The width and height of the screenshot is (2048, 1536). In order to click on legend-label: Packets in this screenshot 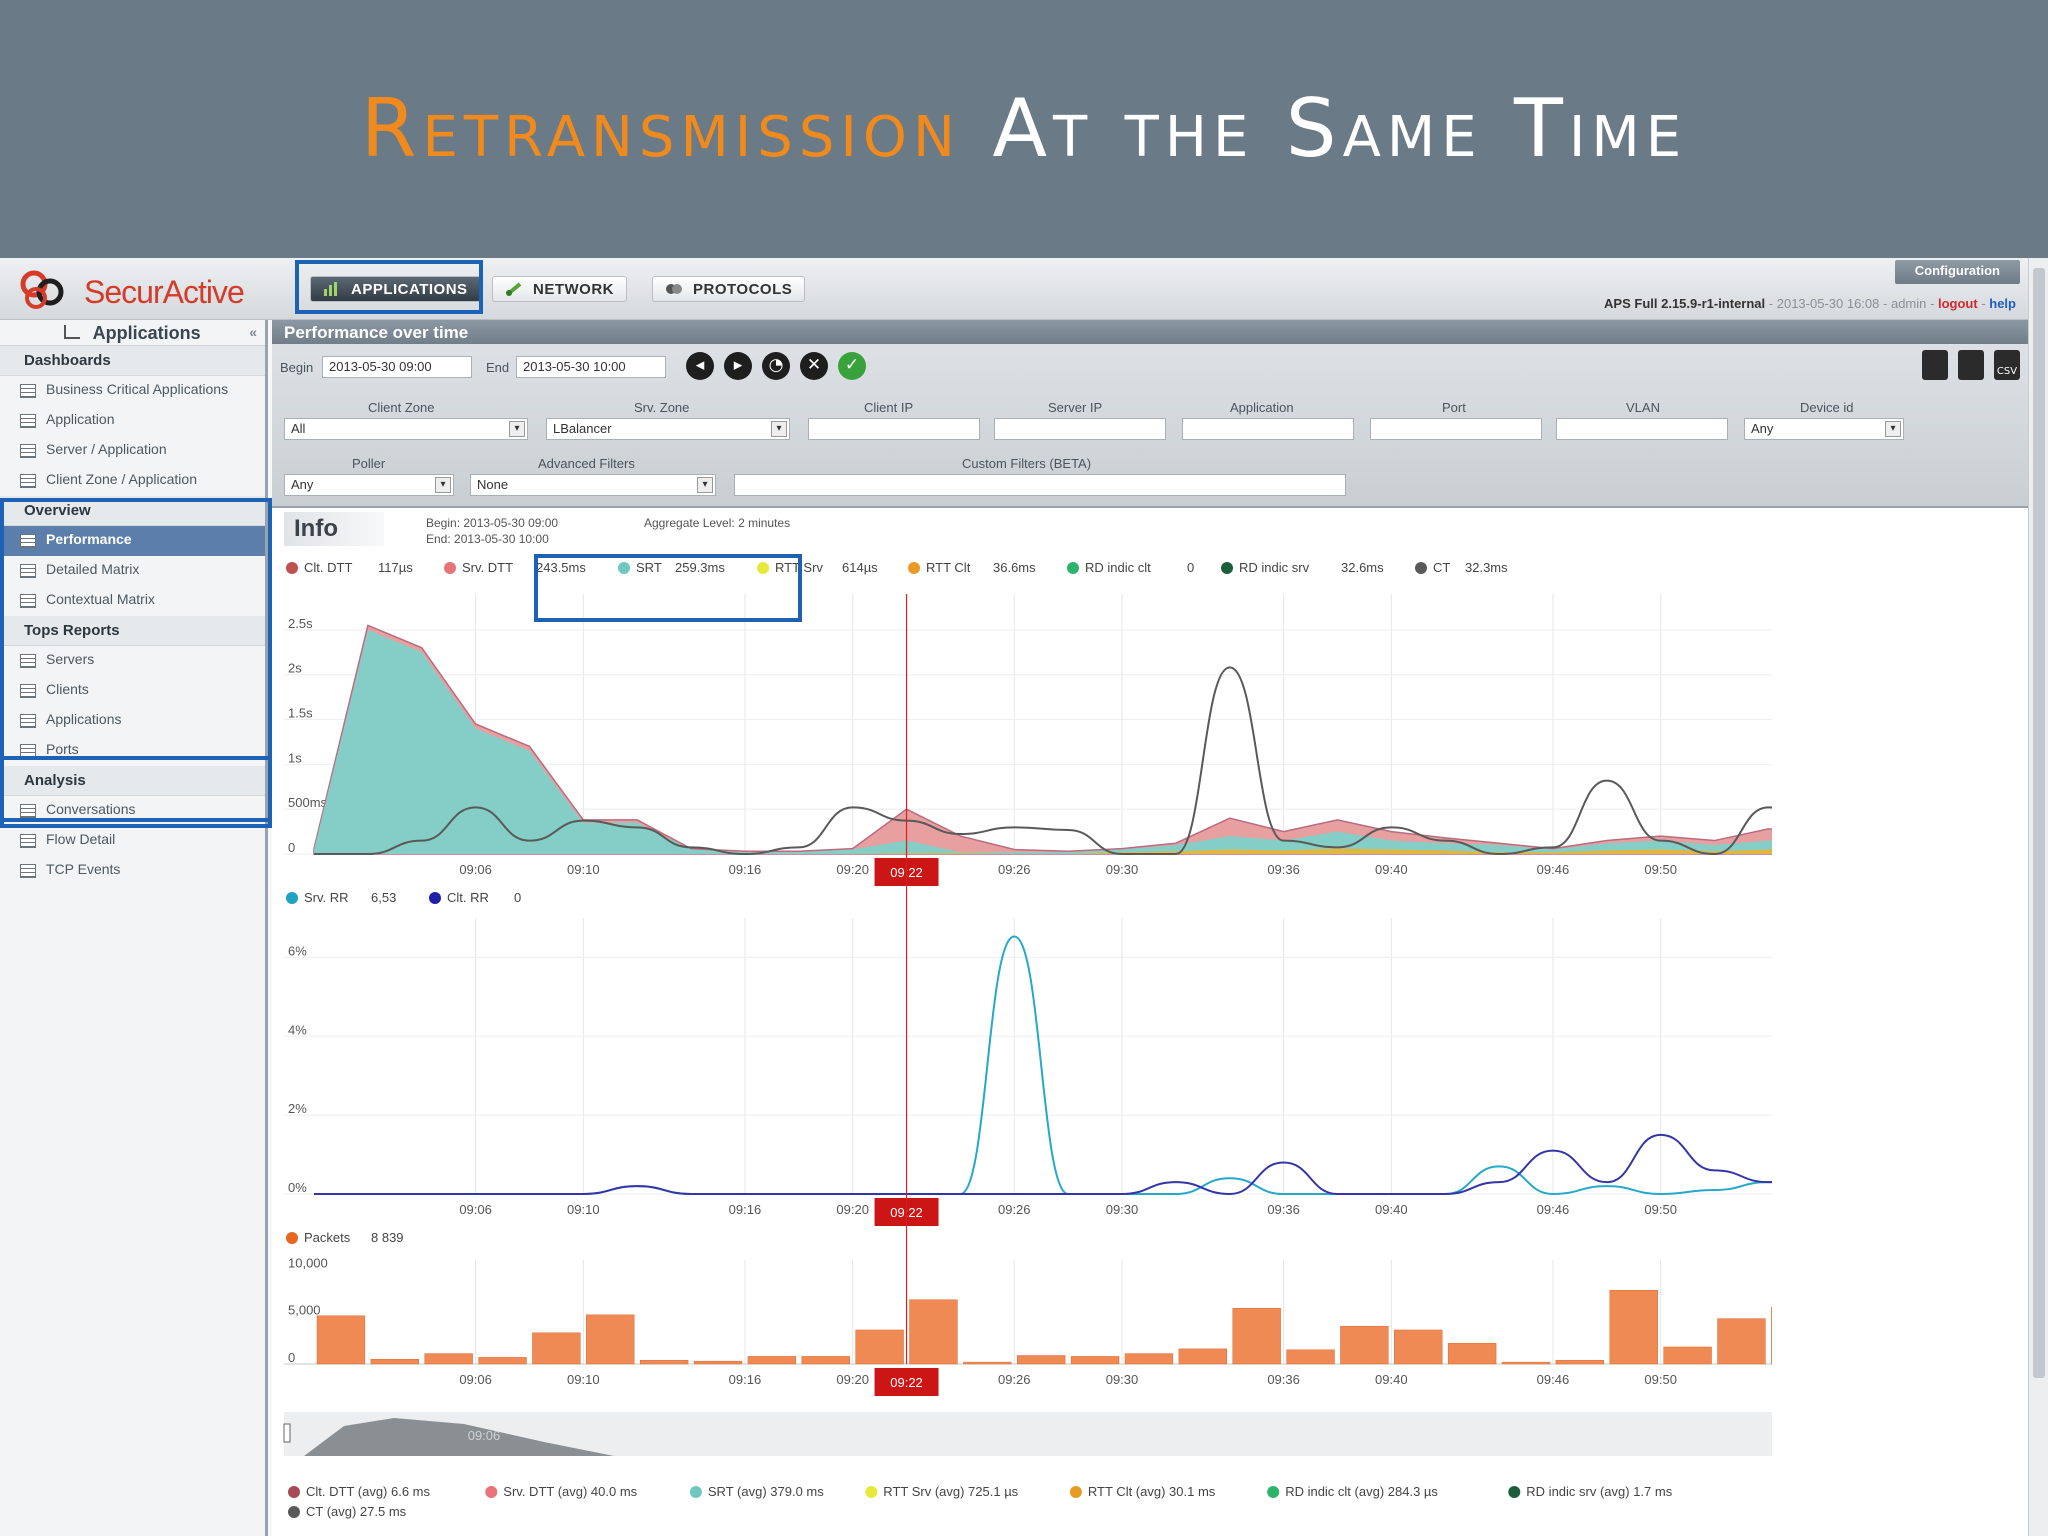, I will do `click(327, 1237)`.